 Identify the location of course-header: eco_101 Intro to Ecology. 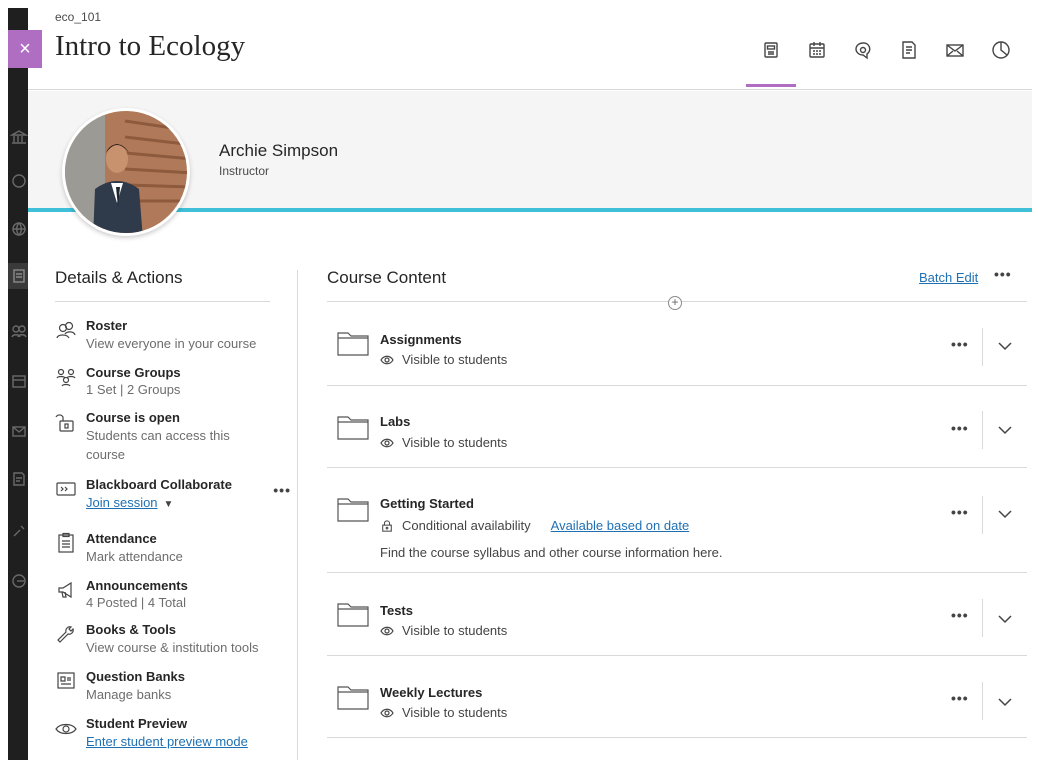
(530, 49).